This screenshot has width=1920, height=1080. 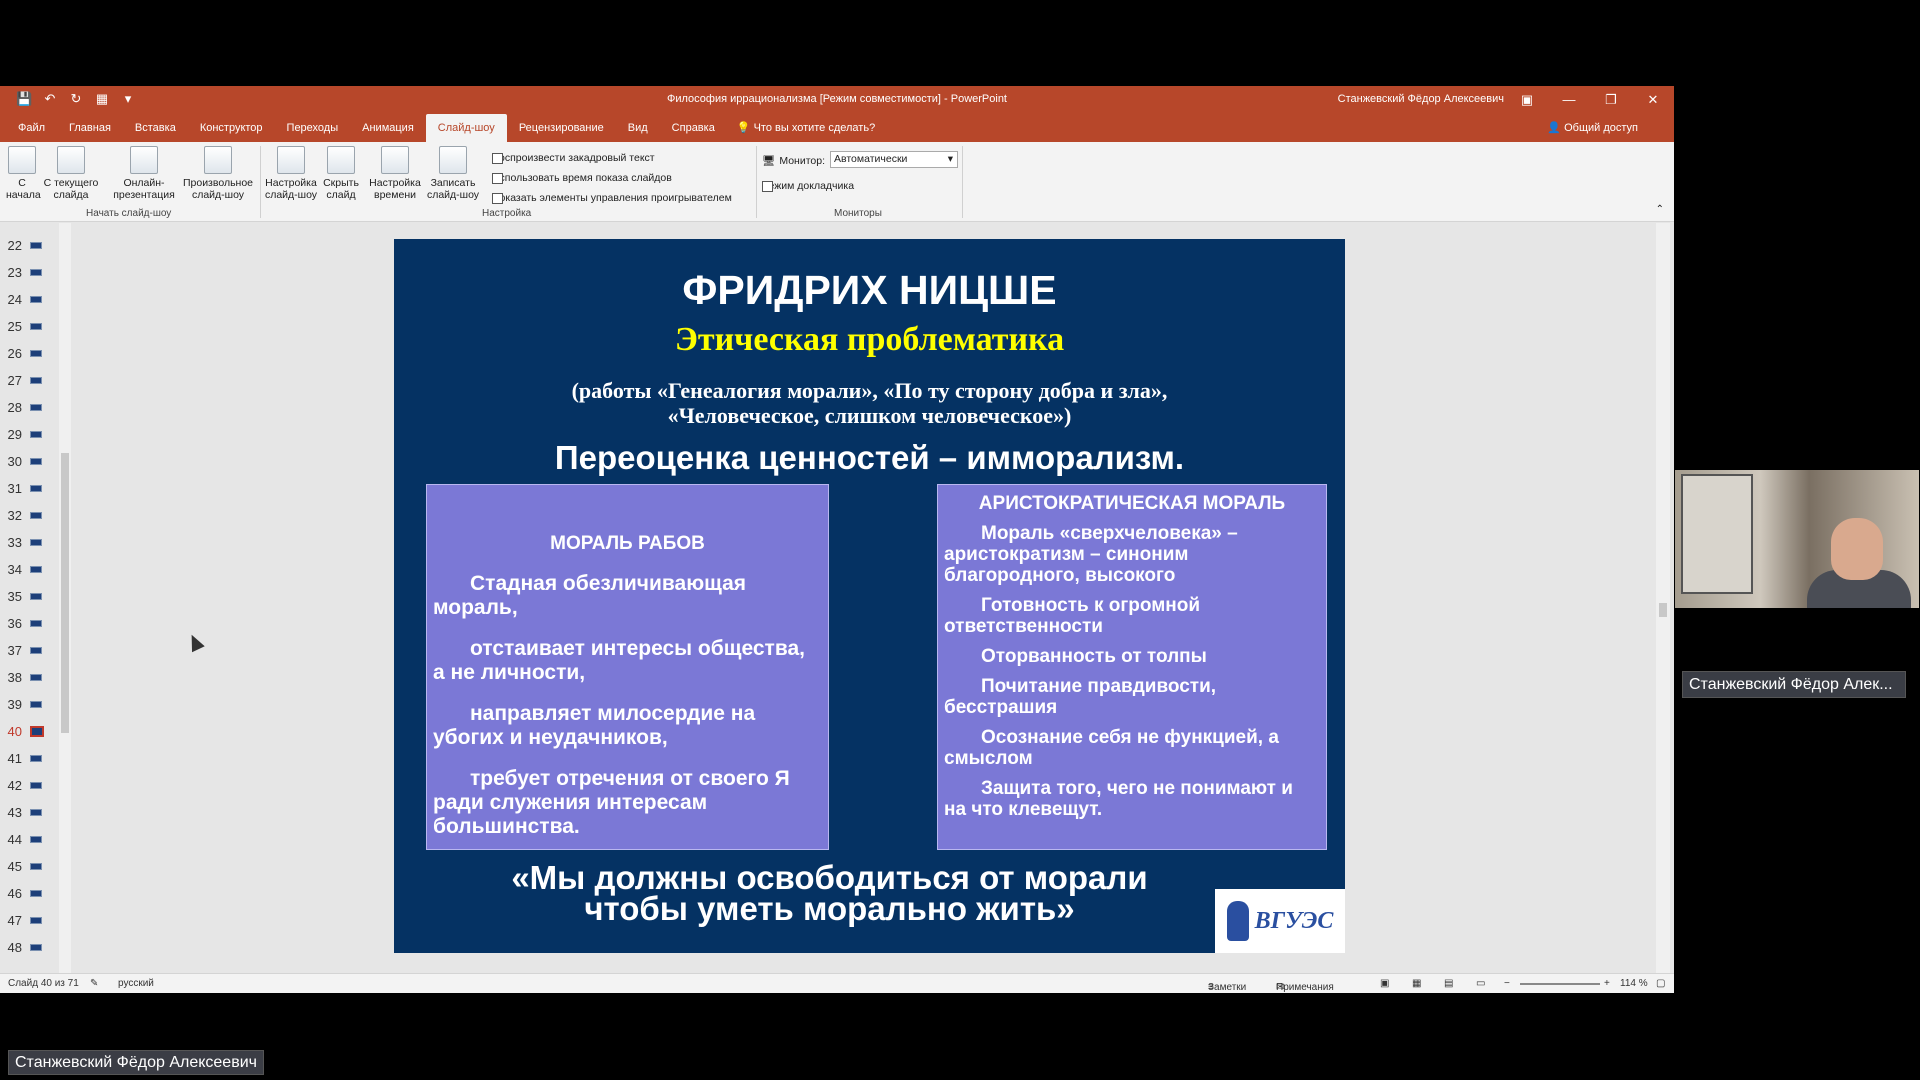 What do you see at coordinates (1560, 984) in the screenshot?
I see `zoom-slider` at bounding box center [1560, 984].